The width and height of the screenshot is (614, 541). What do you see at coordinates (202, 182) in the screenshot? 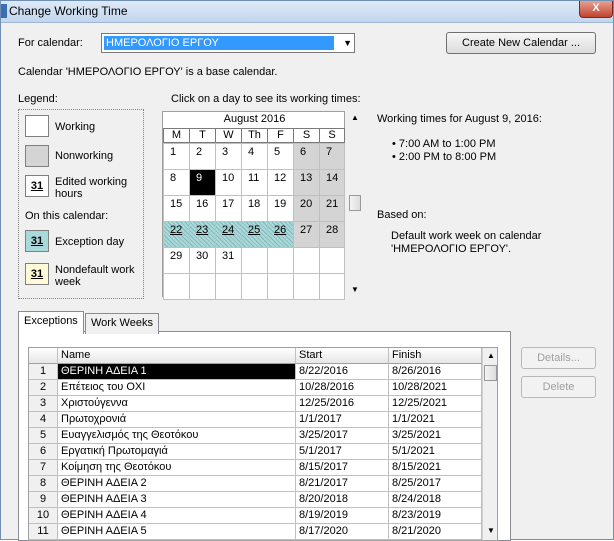
I see `calendar-day: 9` at bounding box center [202, 182].